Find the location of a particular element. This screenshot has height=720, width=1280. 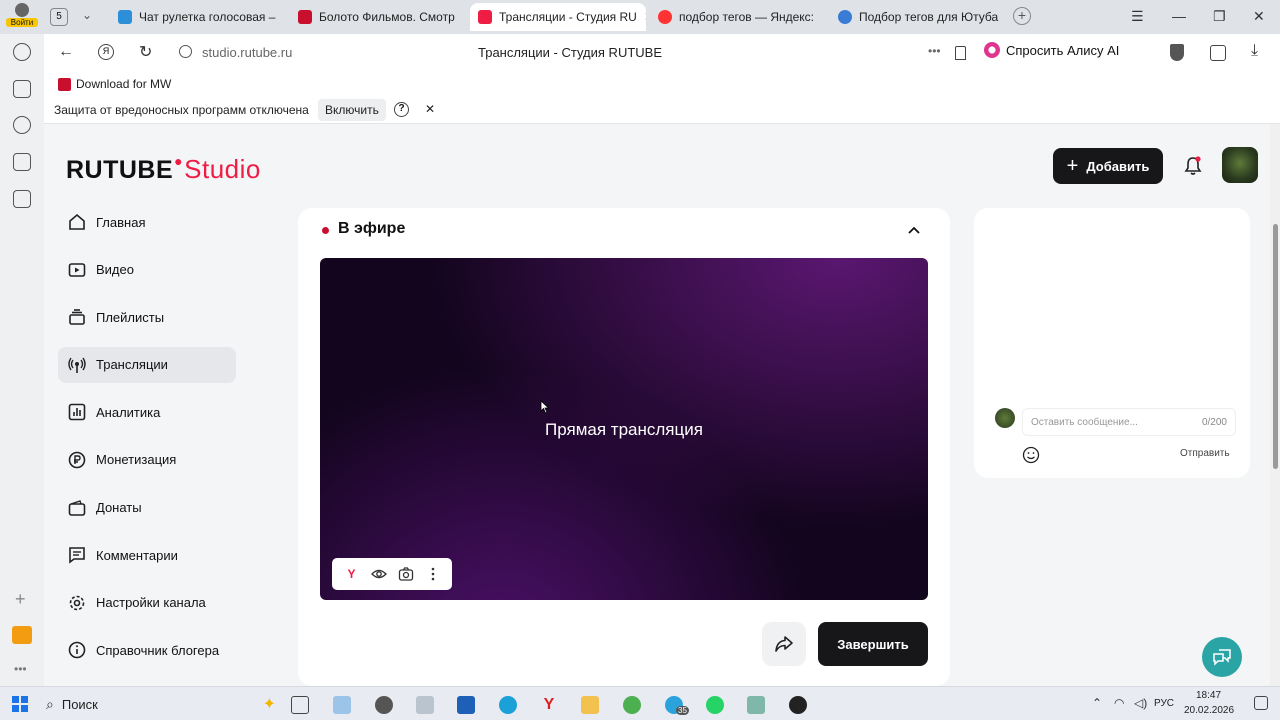

maximize-icon: ❐ is located at coordinates (1219, 16).